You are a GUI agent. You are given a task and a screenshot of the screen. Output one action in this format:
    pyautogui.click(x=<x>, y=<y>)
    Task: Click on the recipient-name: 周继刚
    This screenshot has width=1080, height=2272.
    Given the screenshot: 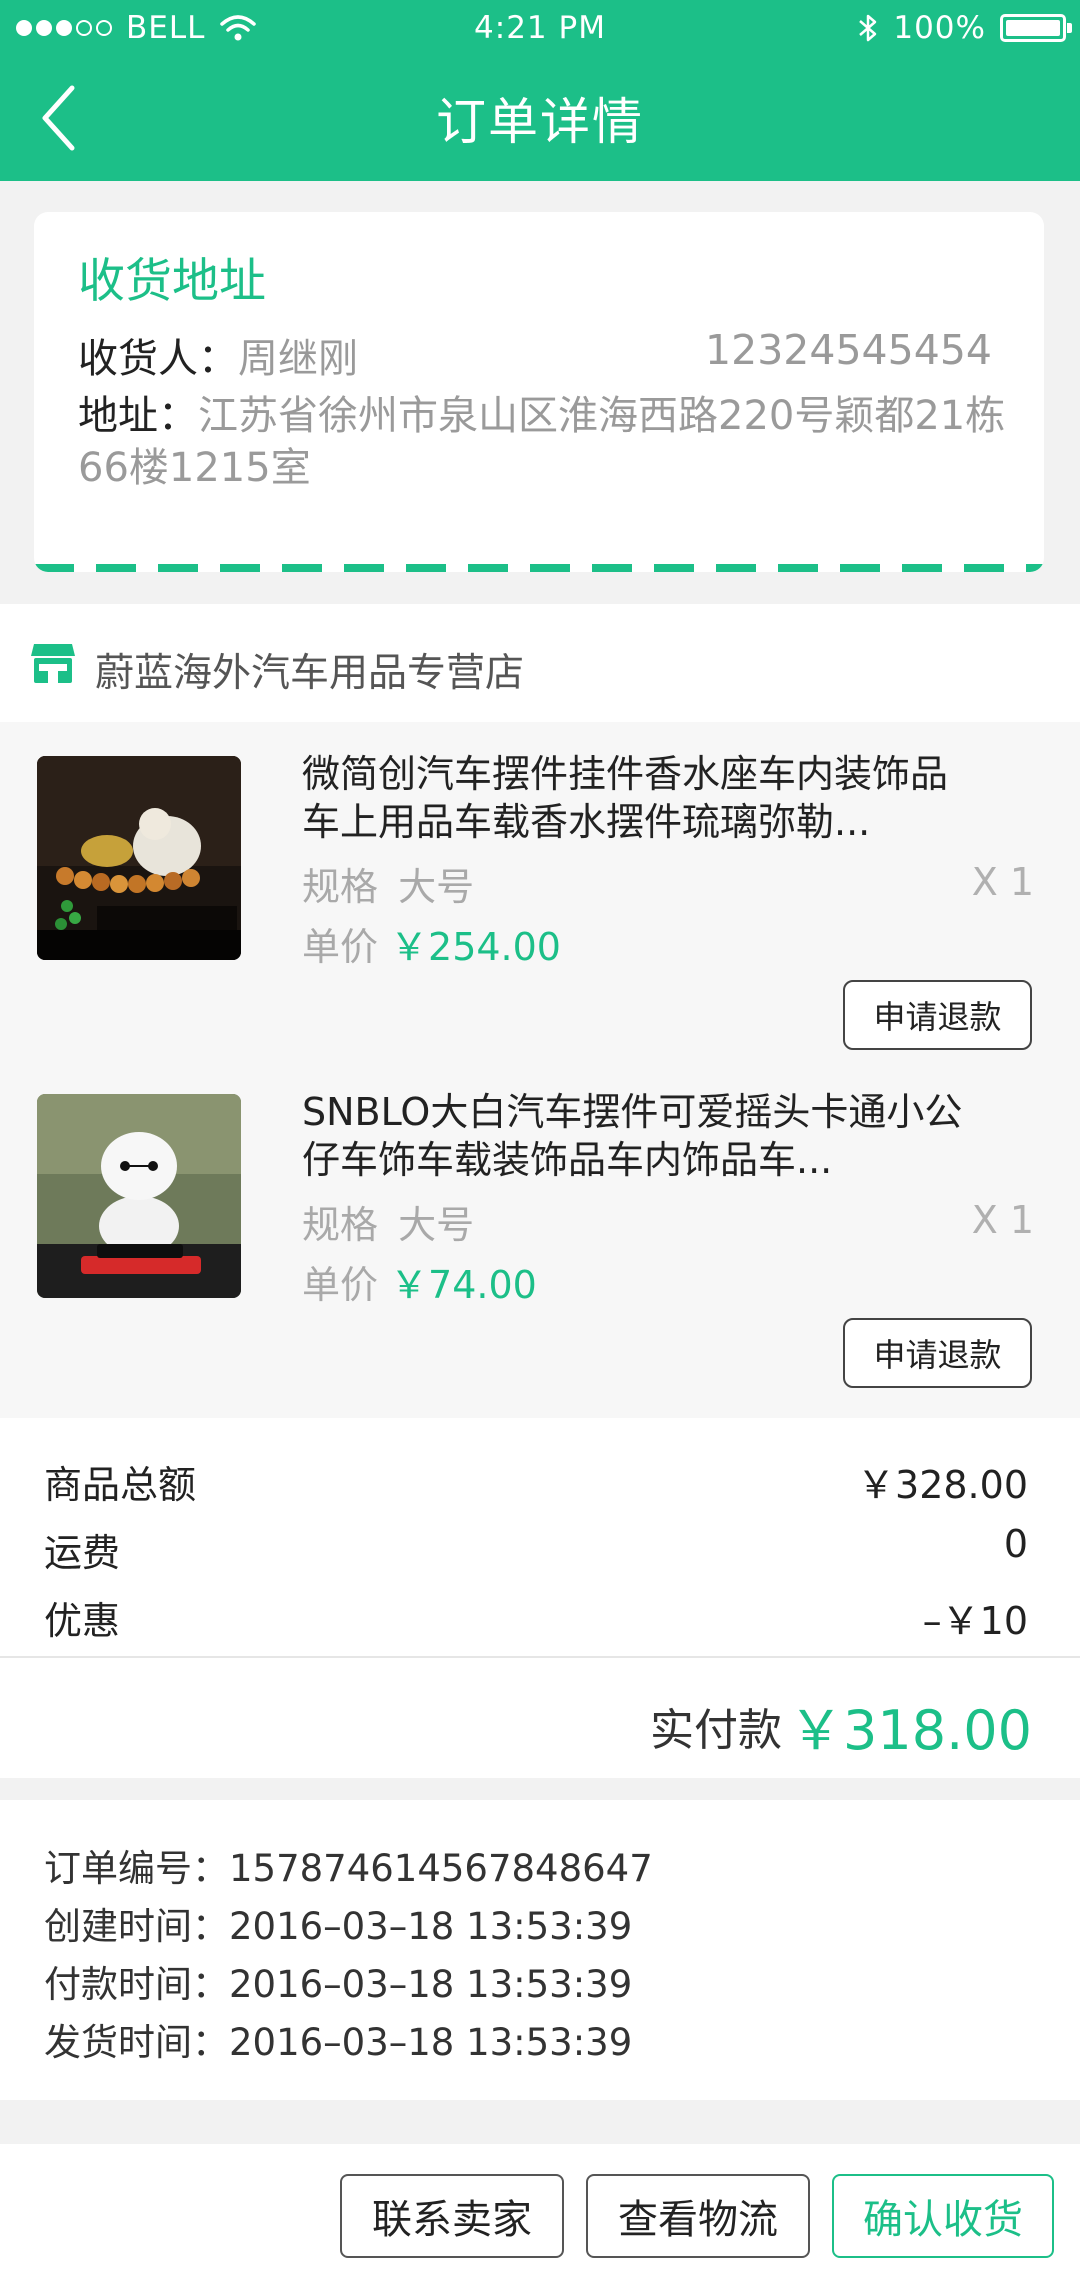 What is the action you would take?
    pyautogui.click(x=298, y=359)
    